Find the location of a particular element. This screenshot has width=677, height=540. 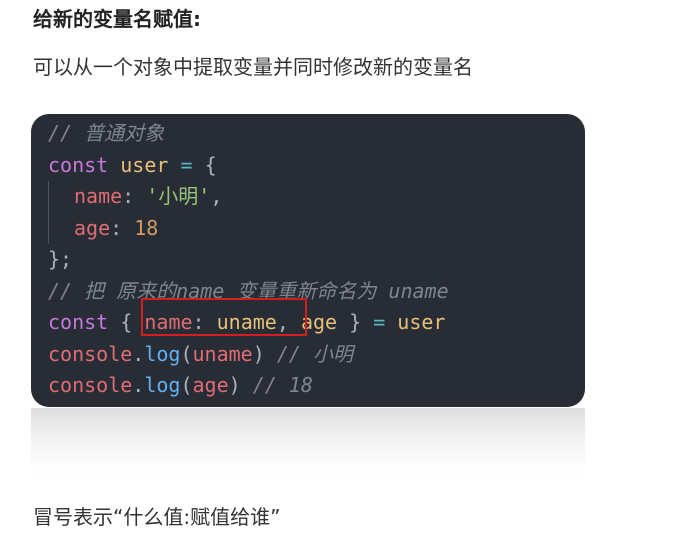

code-punctuation: } is located at coordinates (355, 322).